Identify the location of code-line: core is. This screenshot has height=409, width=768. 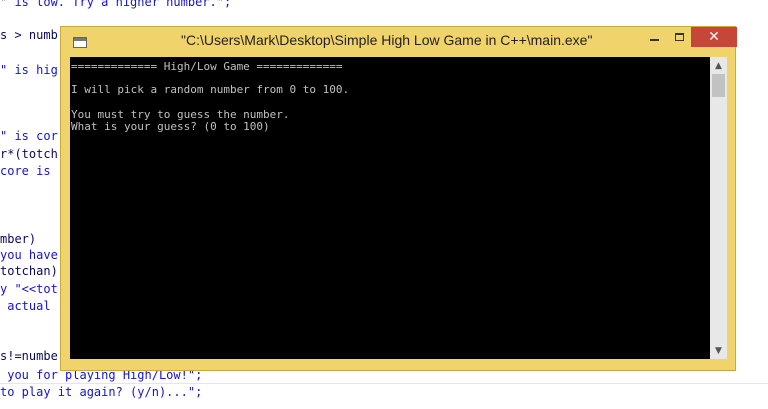
(25, 171).